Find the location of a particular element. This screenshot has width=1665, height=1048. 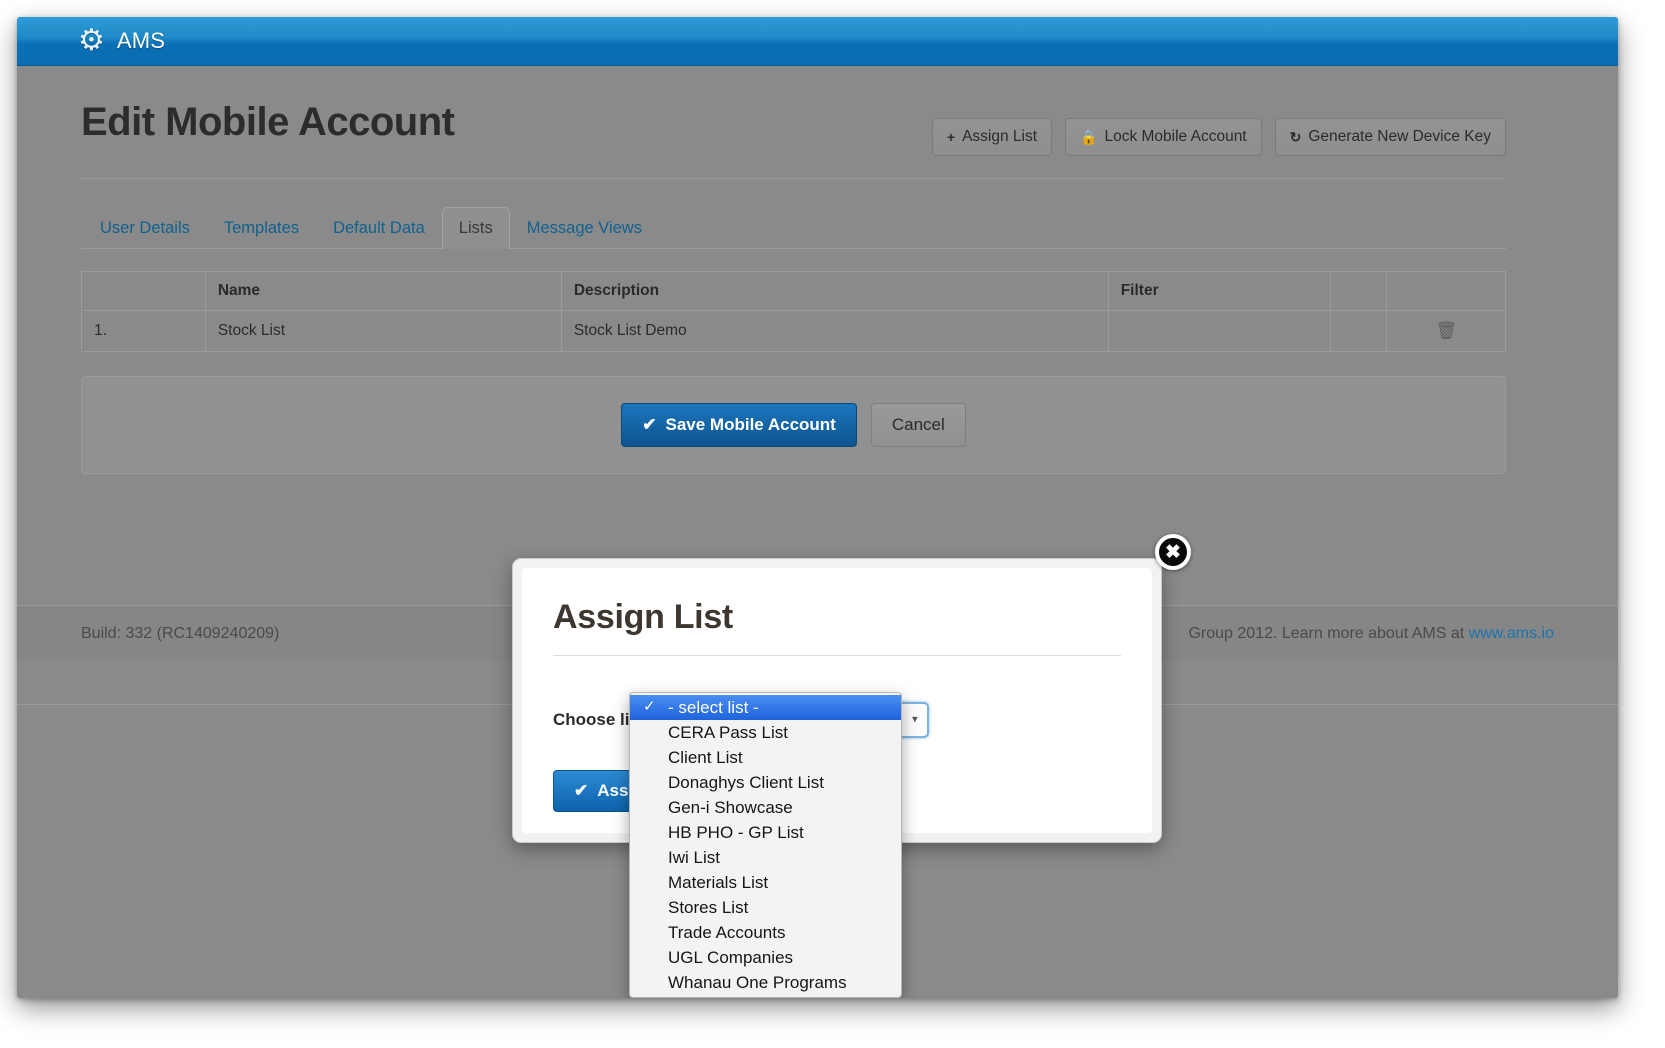

dropdown-option-label: Trade Accounts is located at coordinates (727, 932).